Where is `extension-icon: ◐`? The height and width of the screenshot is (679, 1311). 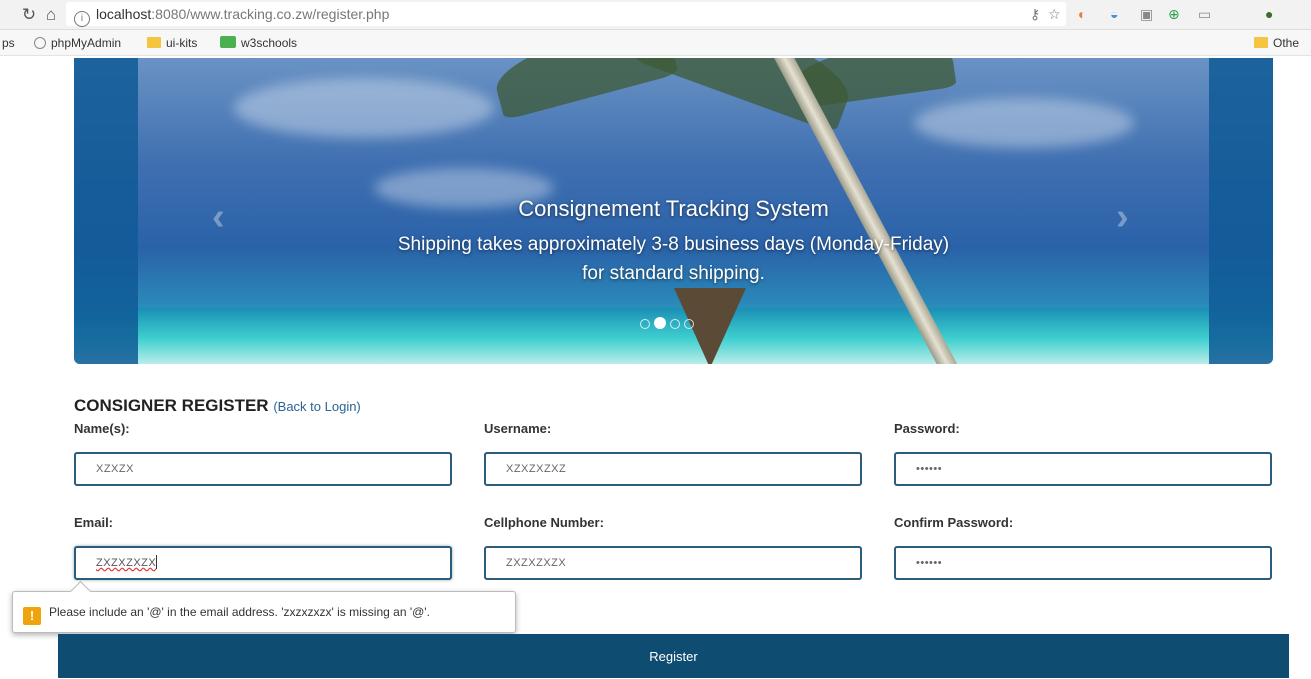
extension-icon: ◐ is located at coordinates (1082, 14).